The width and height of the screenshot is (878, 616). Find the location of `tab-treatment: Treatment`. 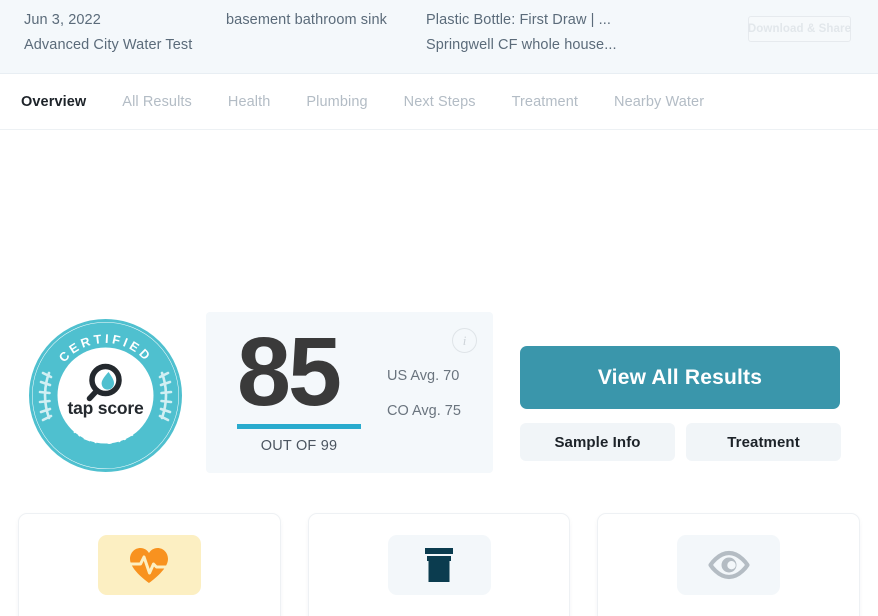

tab-treatment: Treatment is located at coordinates (545, 102).